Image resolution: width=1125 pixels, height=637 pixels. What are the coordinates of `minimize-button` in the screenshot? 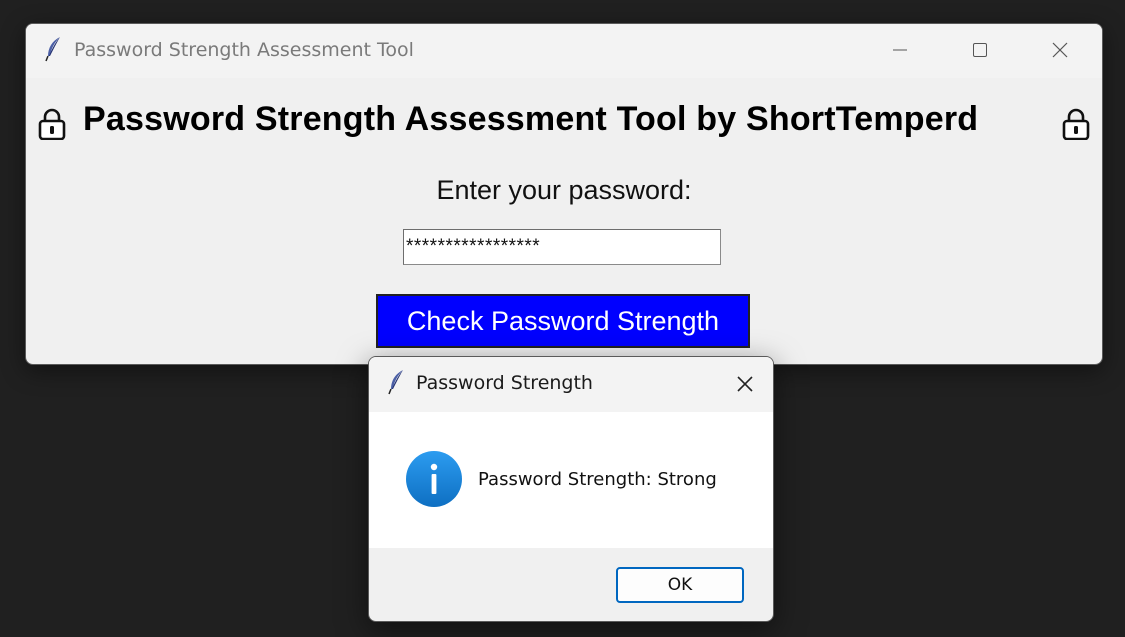 It's located at (900, 51).